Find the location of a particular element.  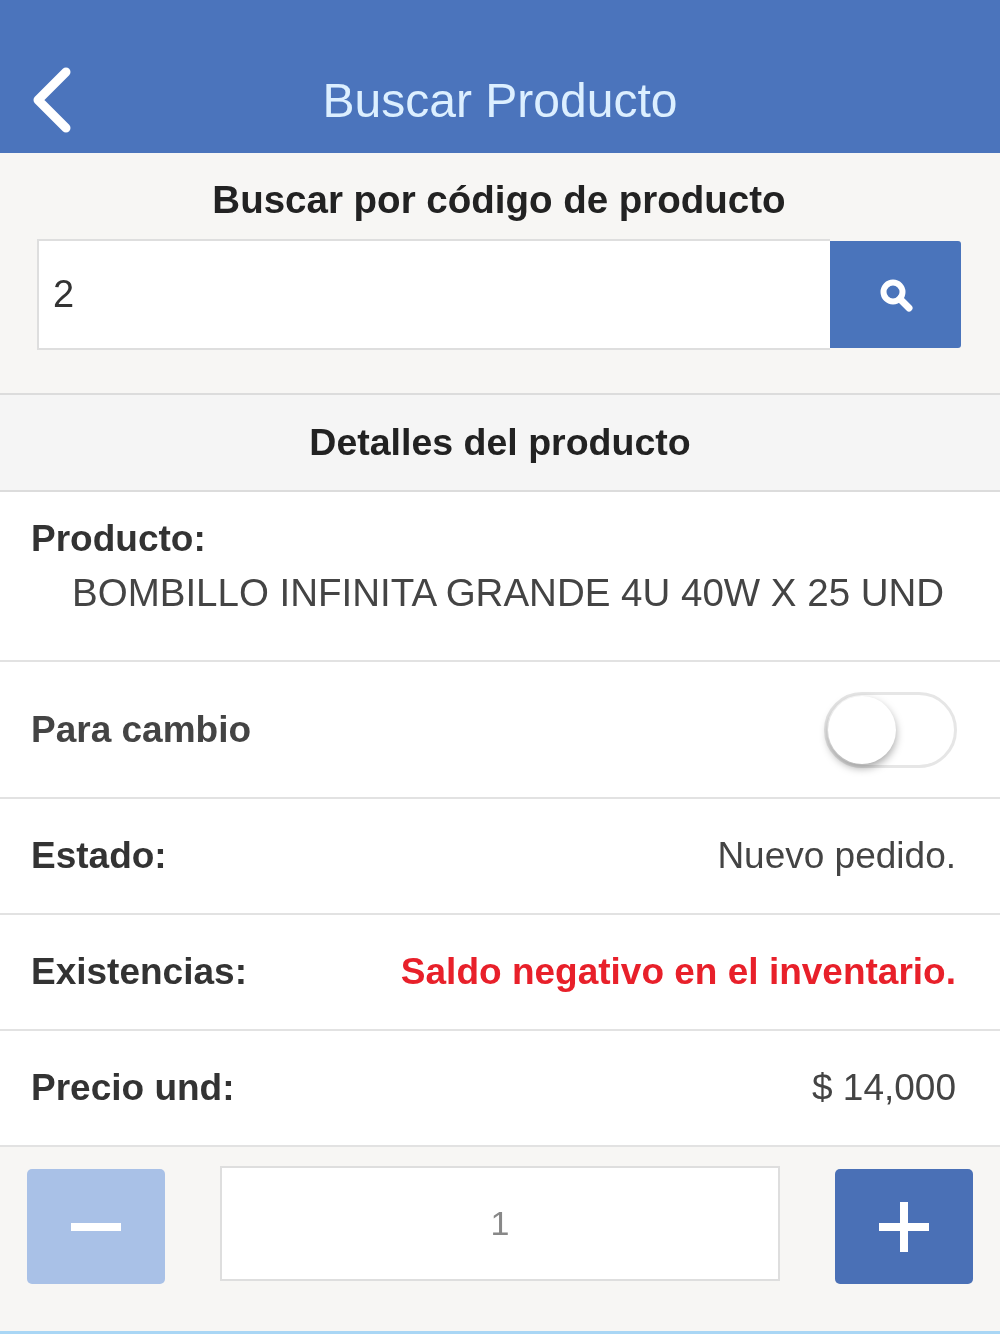

code-input-field: 2 is located at coordinates (433, 294).